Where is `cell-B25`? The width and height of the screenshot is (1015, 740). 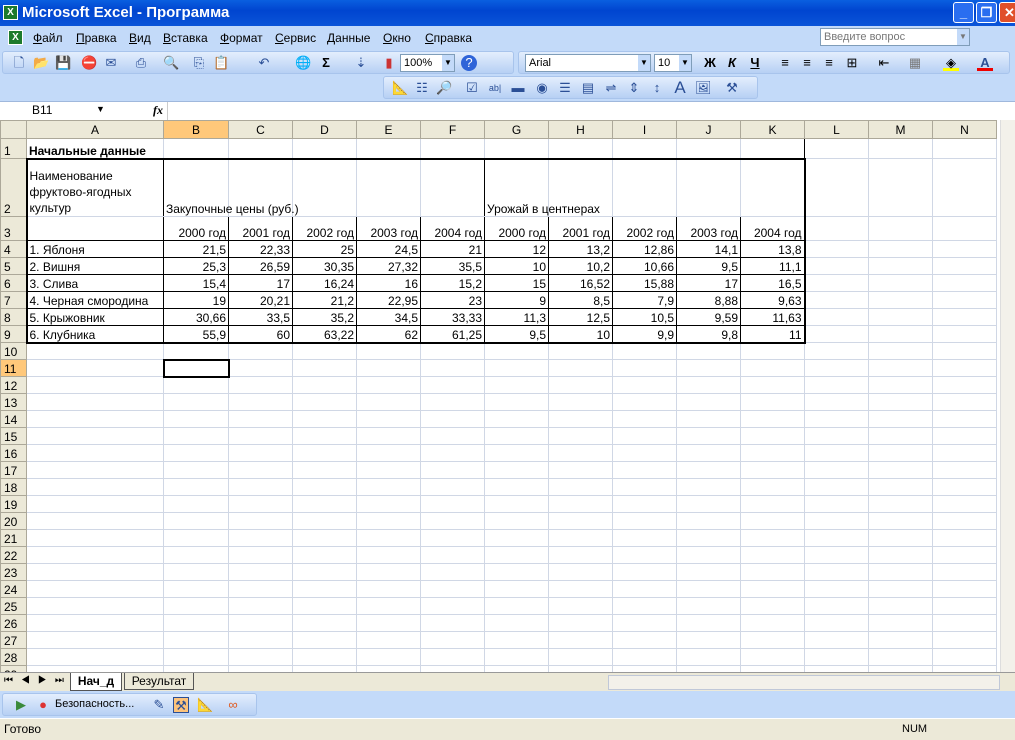
cell-B25 is located at coordinates (196, 606).